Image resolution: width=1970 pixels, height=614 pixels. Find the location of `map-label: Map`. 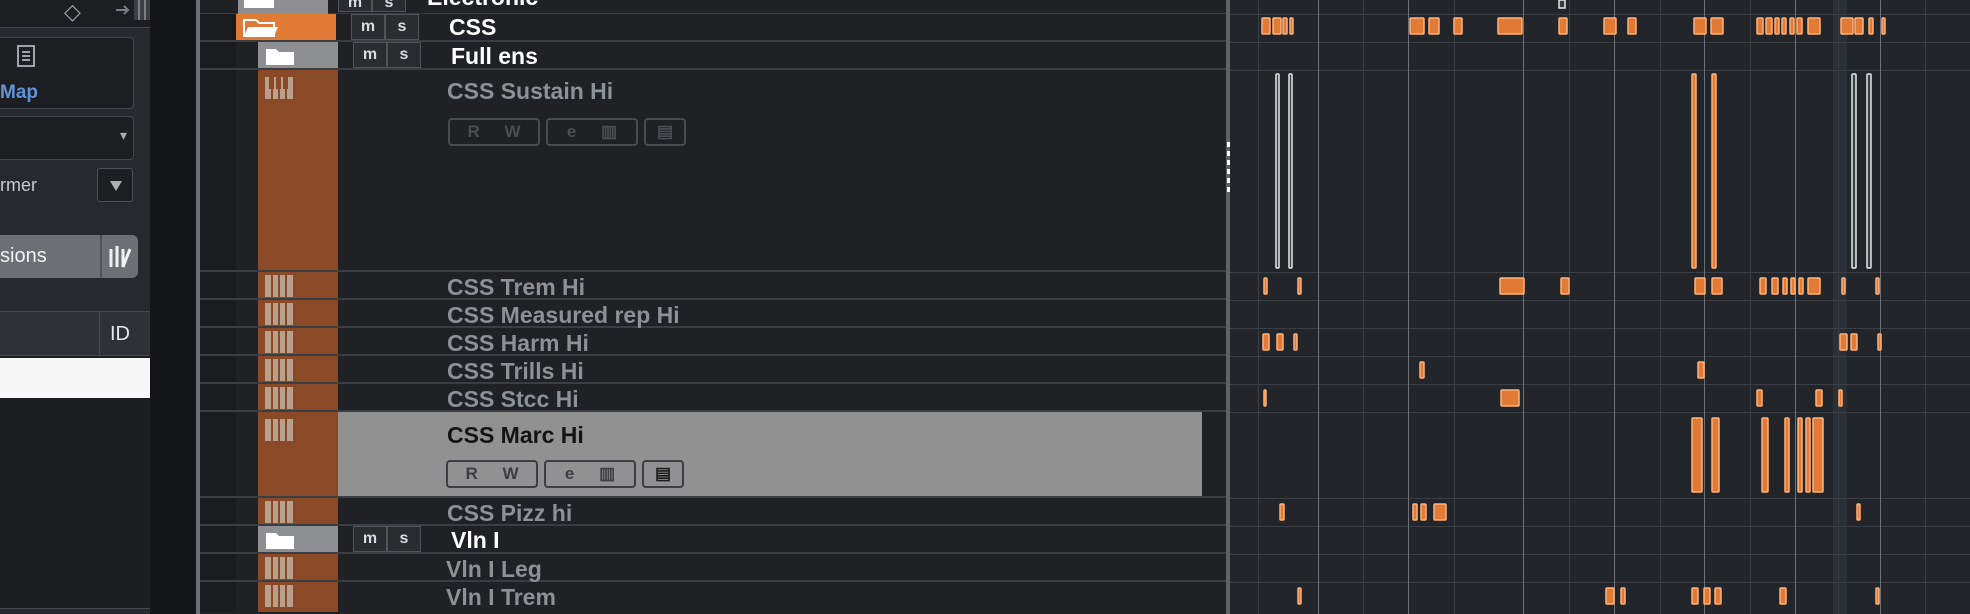

map-label: Map is located at coordinates (19, 93).